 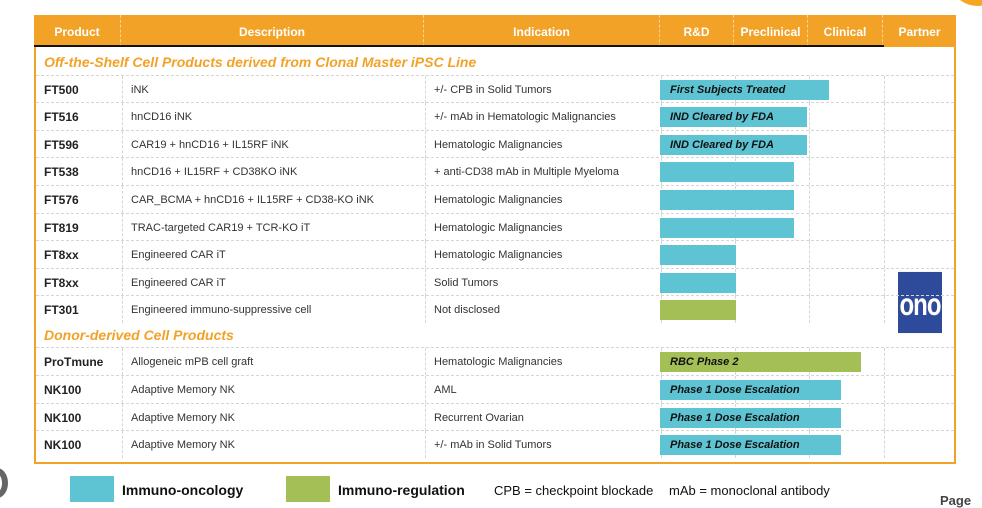 I want to click on cell-indication: + anti-CD38 mAb in Multiple Myeloma, so click(x=544, y=172).